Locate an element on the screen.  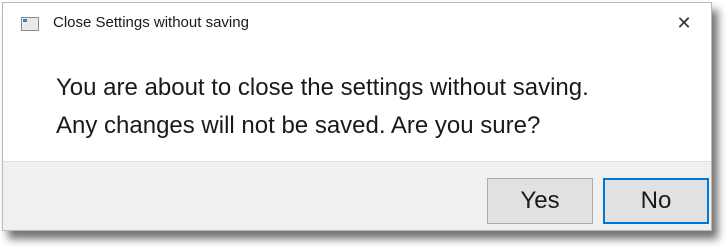
no-button: No is located at coordinates (656, 201).